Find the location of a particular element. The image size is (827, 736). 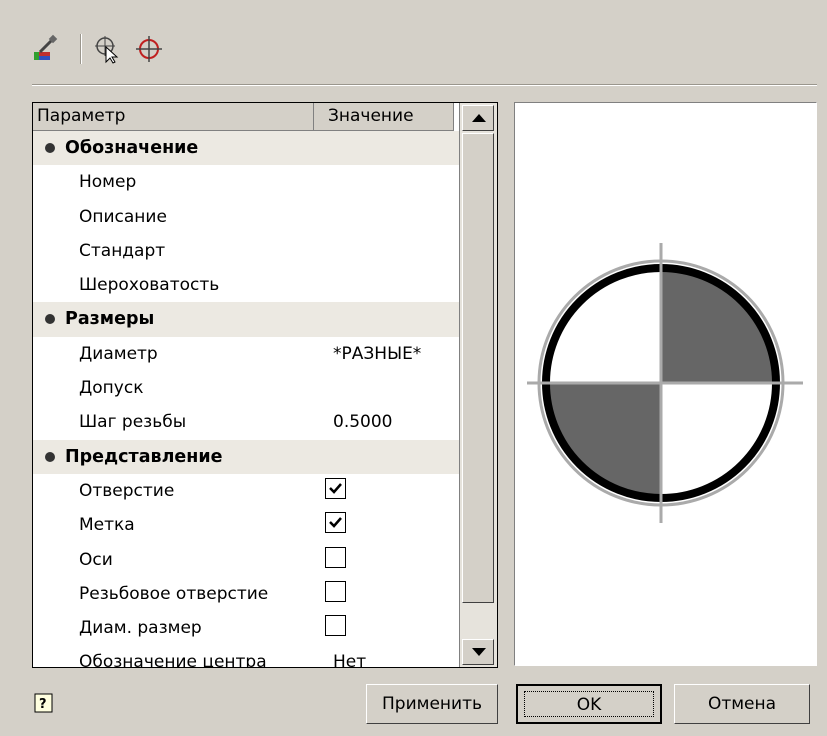

property-label: Шероховатость is located at coordinates (149, 285).